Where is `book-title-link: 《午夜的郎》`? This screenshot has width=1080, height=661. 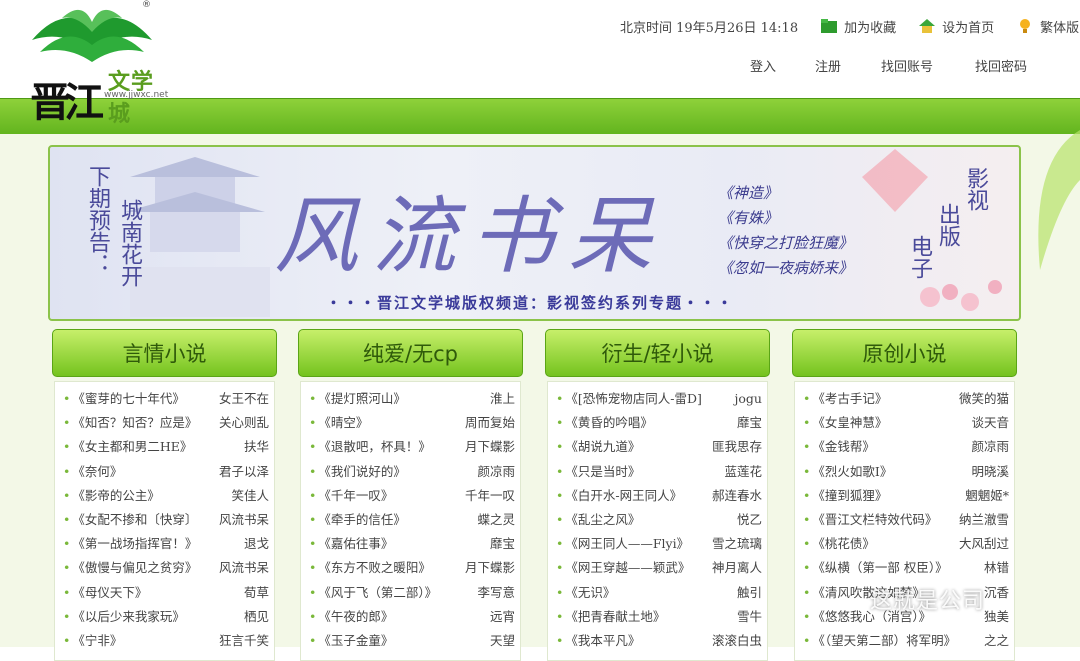
book-title-link: 《午夜的郎》 is located at coordinates (351, 617).